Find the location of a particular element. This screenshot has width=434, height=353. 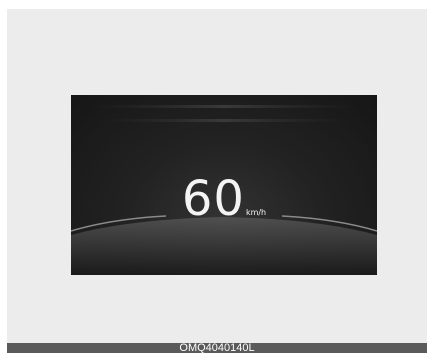

horizon-band-lower is located at coordinates (224, 120).